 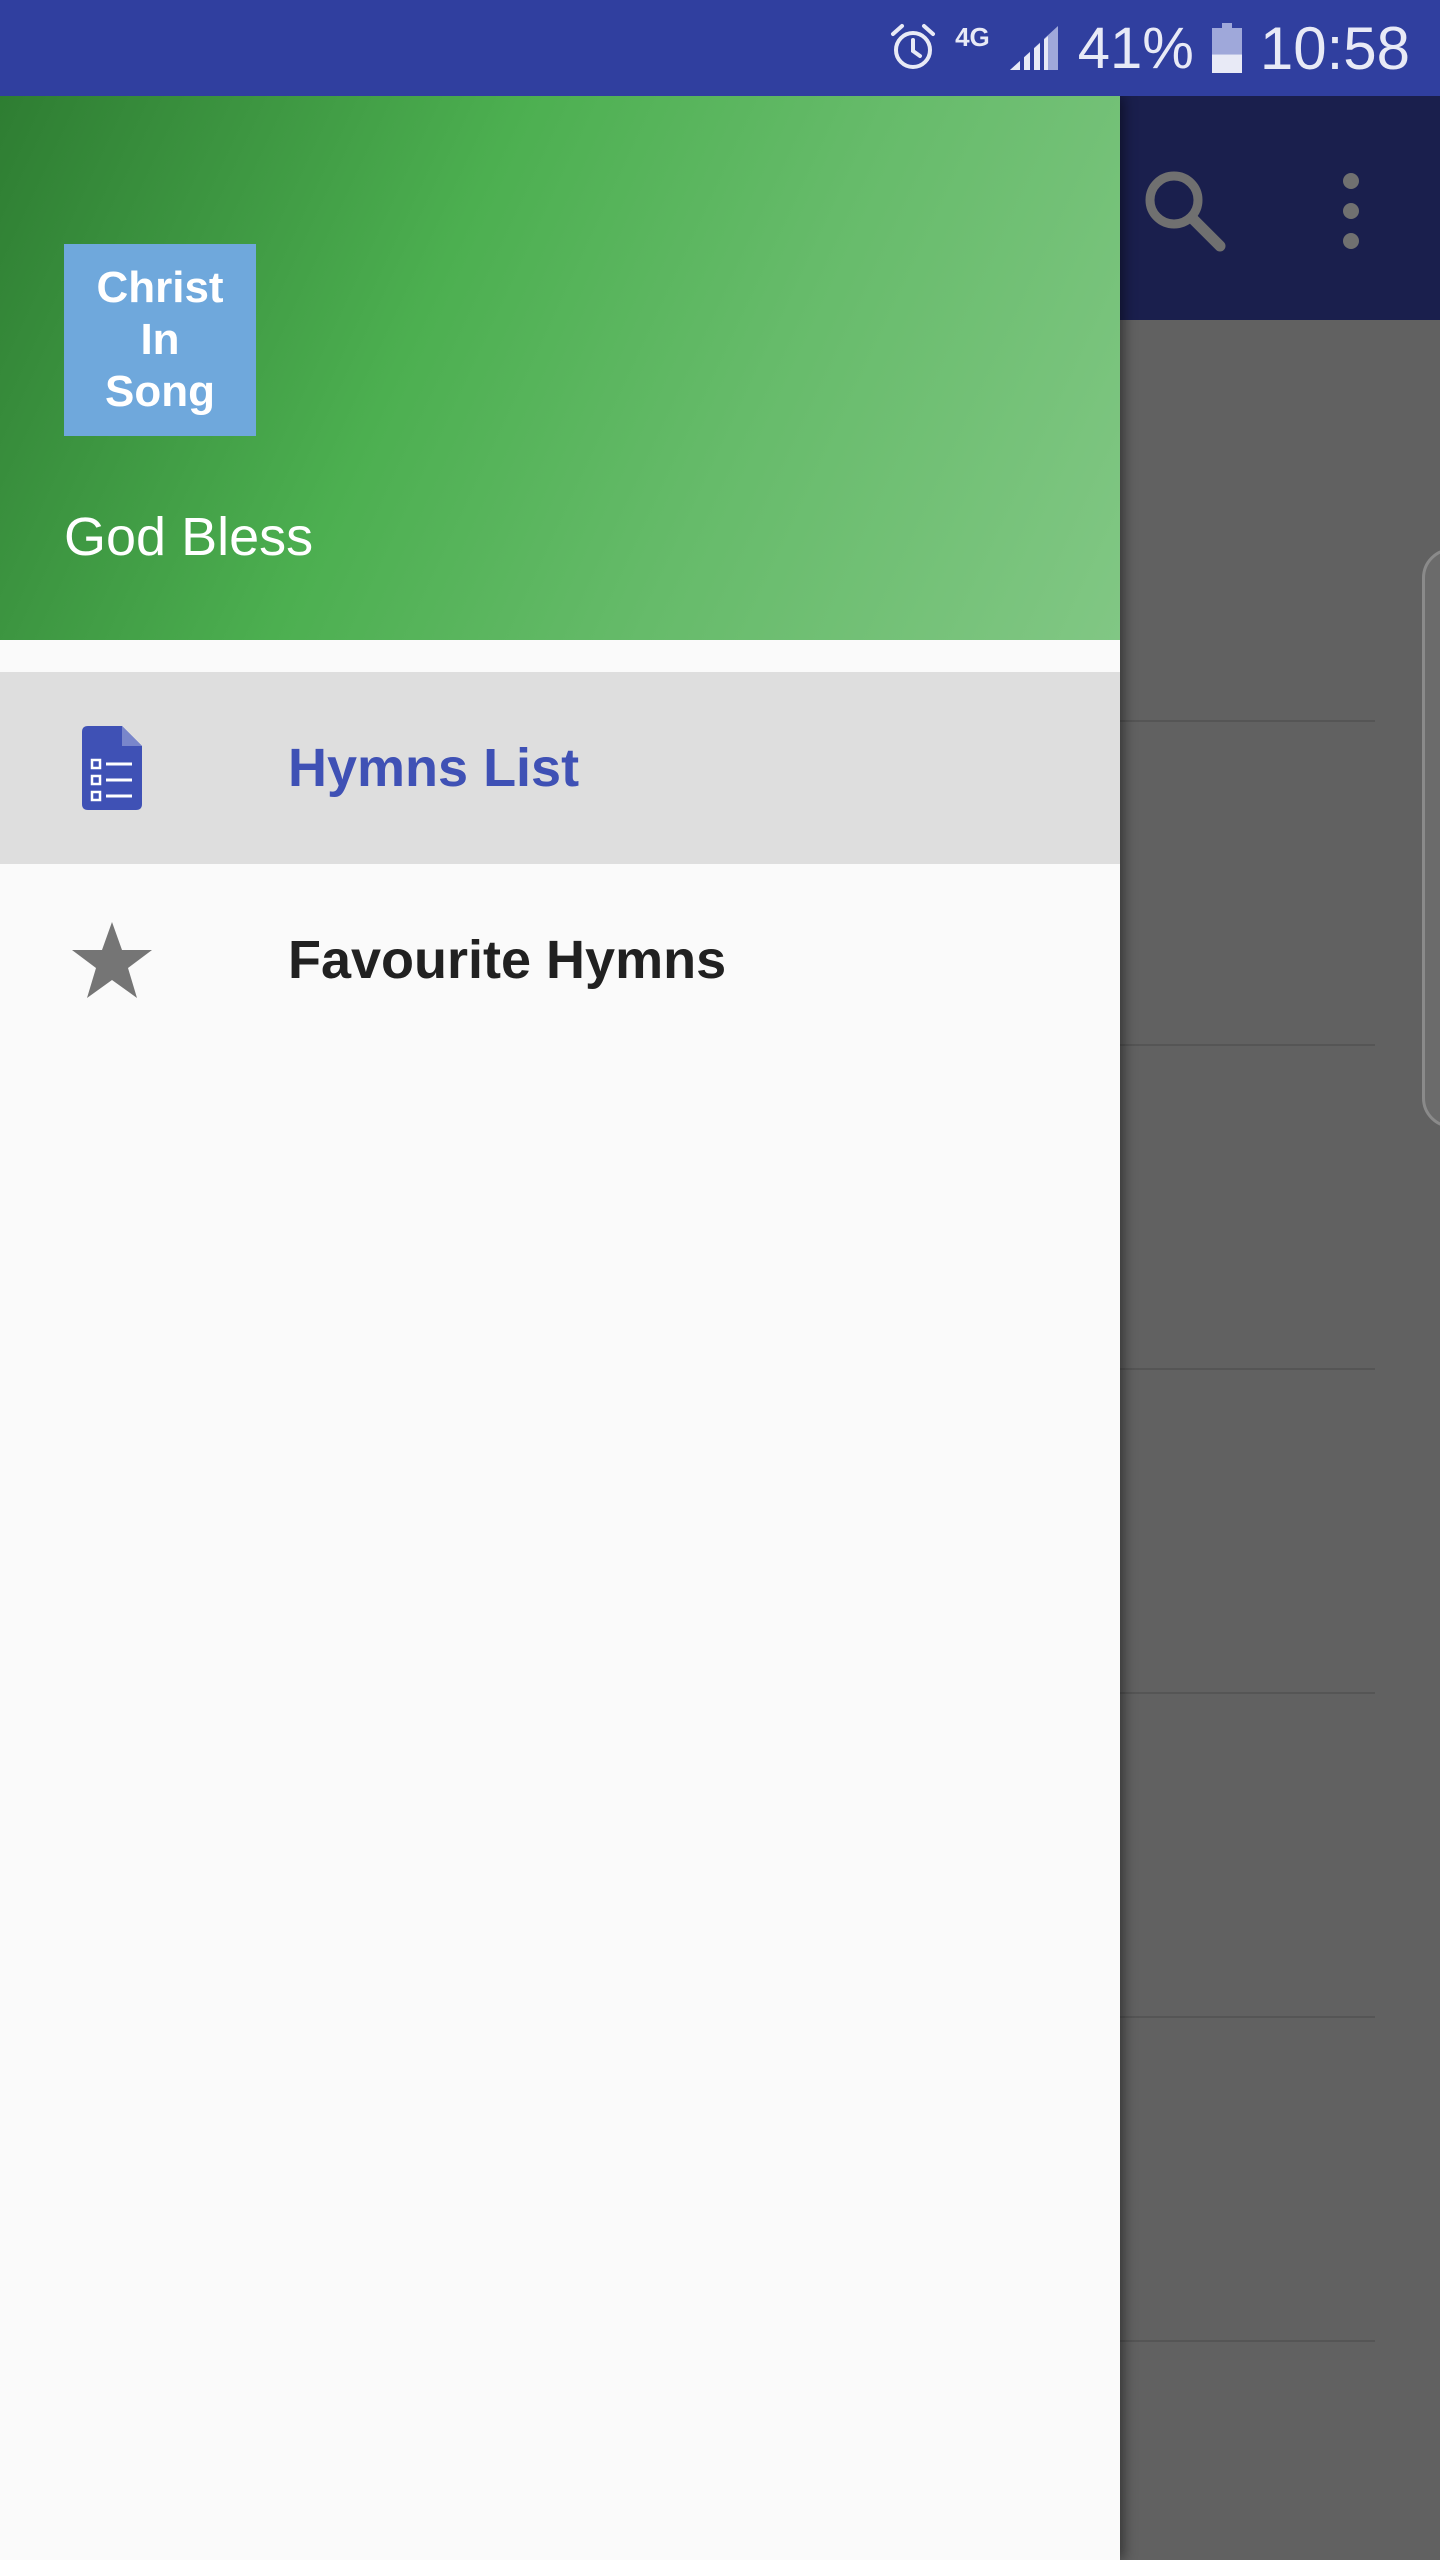 What do you see at coordinates (112, 768) in the screenshot?
I see `document-list-icon` at bounding box center [112, 768].